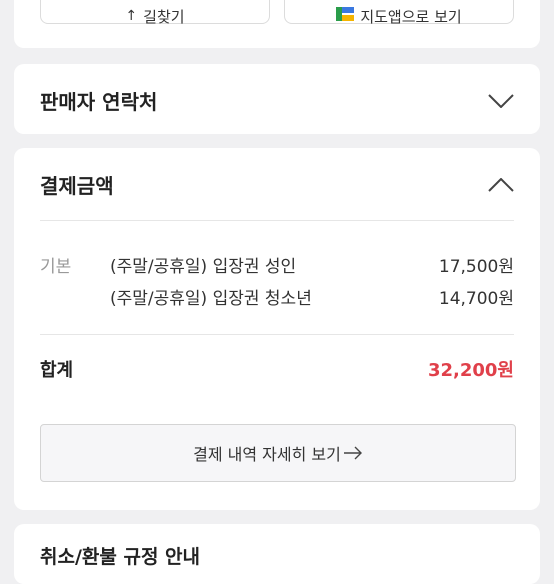 The width and height of the screenshot is (554, 584). I want to click on payment-item-name: (주말/공휴일) 입장권 청소년, so click(211, 299).